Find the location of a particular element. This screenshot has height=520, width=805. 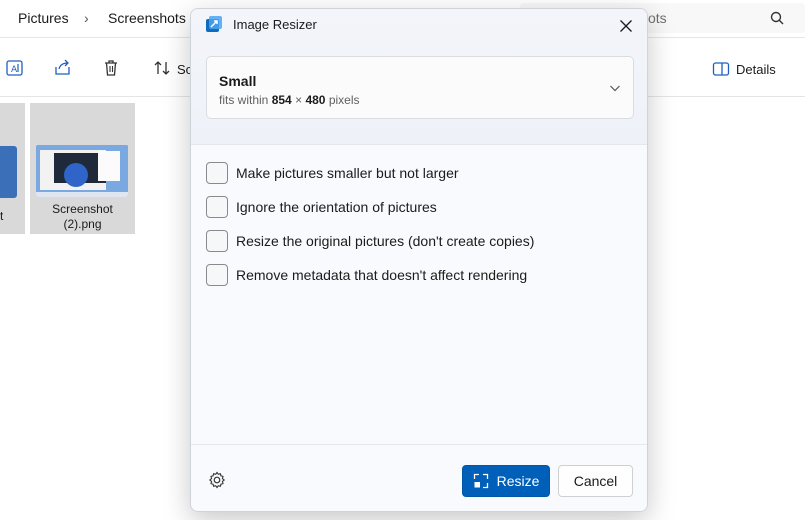

dialog-footer: Resize Cancel is located at coordinates (419, 477).